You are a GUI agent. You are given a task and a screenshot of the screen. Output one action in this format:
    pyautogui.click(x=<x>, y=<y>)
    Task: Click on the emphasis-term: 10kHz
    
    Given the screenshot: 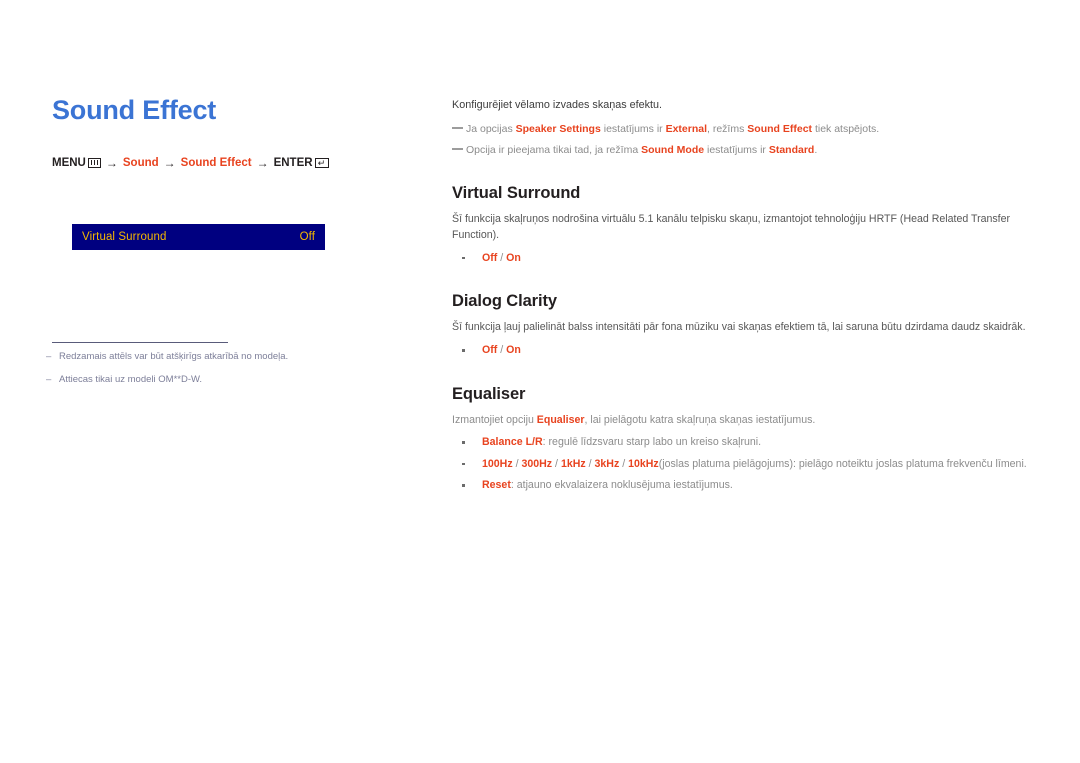 What is the action you would take?
    pyautogui.click(x=643, y=463)
    